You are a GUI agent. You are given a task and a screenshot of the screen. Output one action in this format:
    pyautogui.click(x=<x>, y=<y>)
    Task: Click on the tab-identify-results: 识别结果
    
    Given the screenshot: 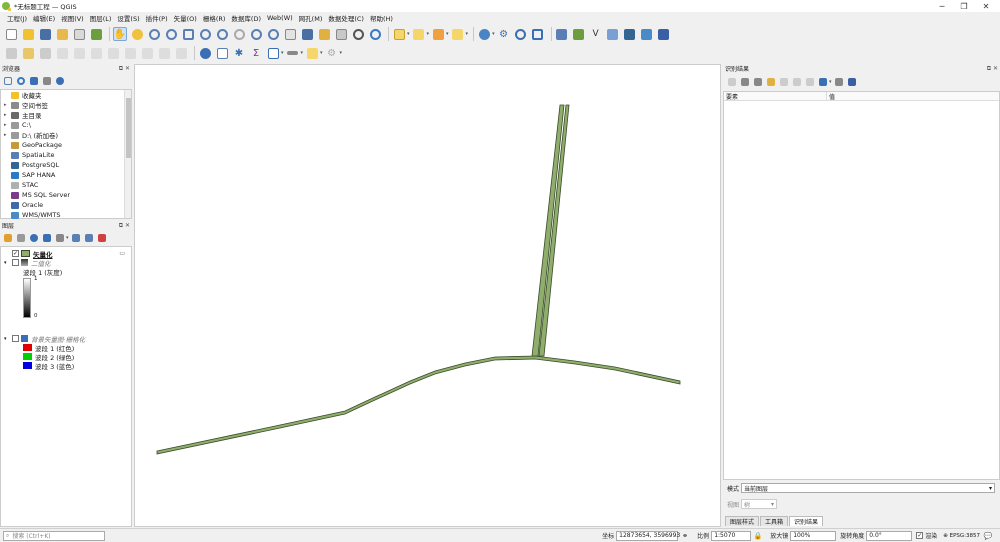 What is the action you would take?
    pyautogui.click(x=806, y=521)
    